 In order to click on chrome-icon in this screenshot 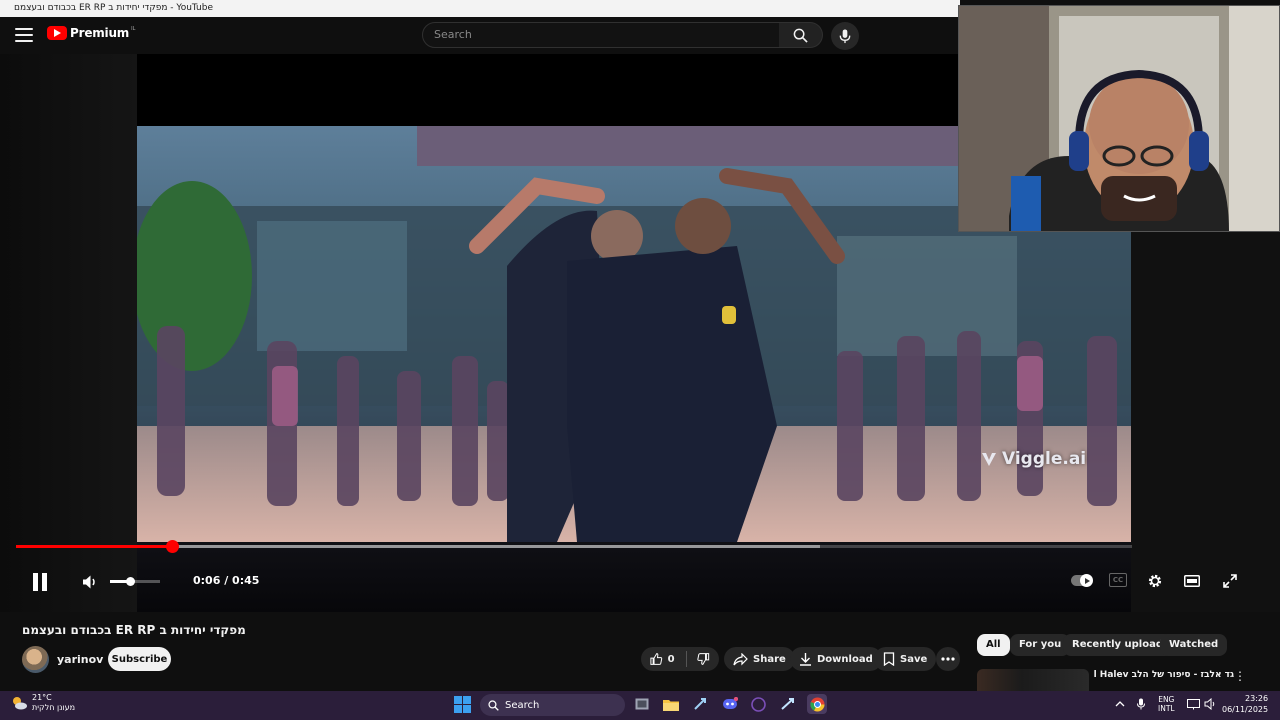, I will do `click(817, 704)`.